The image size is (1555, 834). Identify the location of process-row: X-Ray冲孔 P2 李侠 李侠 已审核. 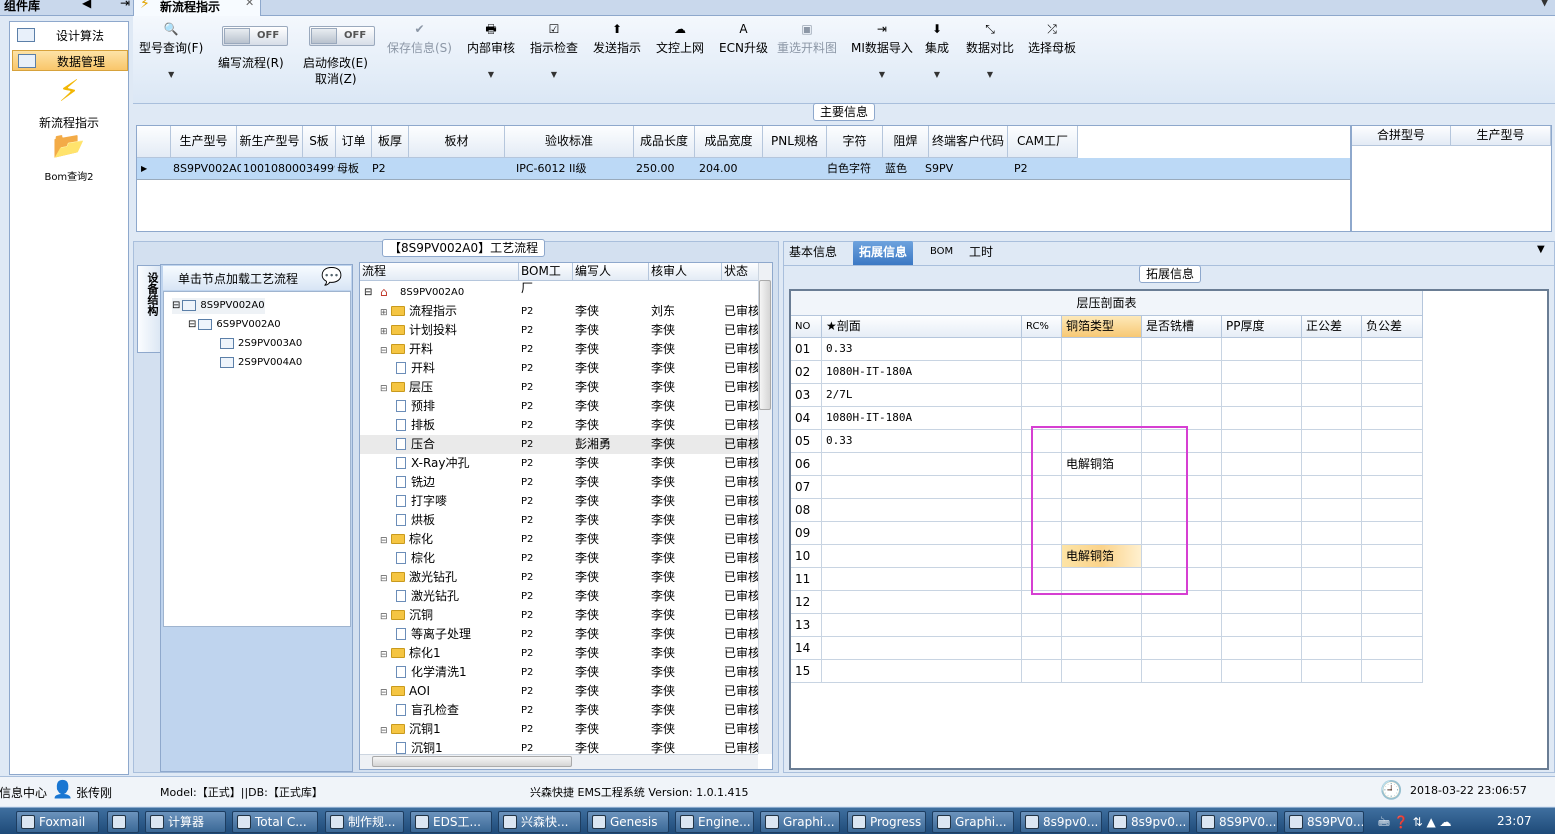
(560, 463).